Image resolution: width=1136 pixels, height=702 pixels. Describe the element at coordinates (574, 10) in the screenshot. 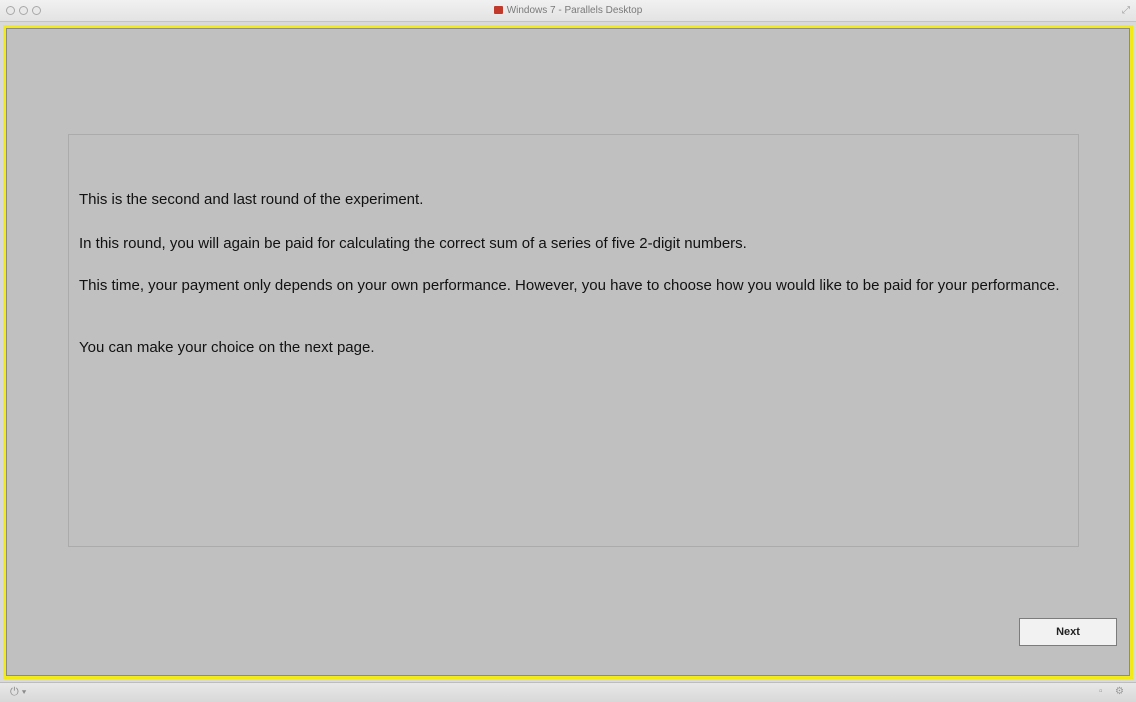

I see `window-title: Windows 7 - Parallels Desktop` at that location.